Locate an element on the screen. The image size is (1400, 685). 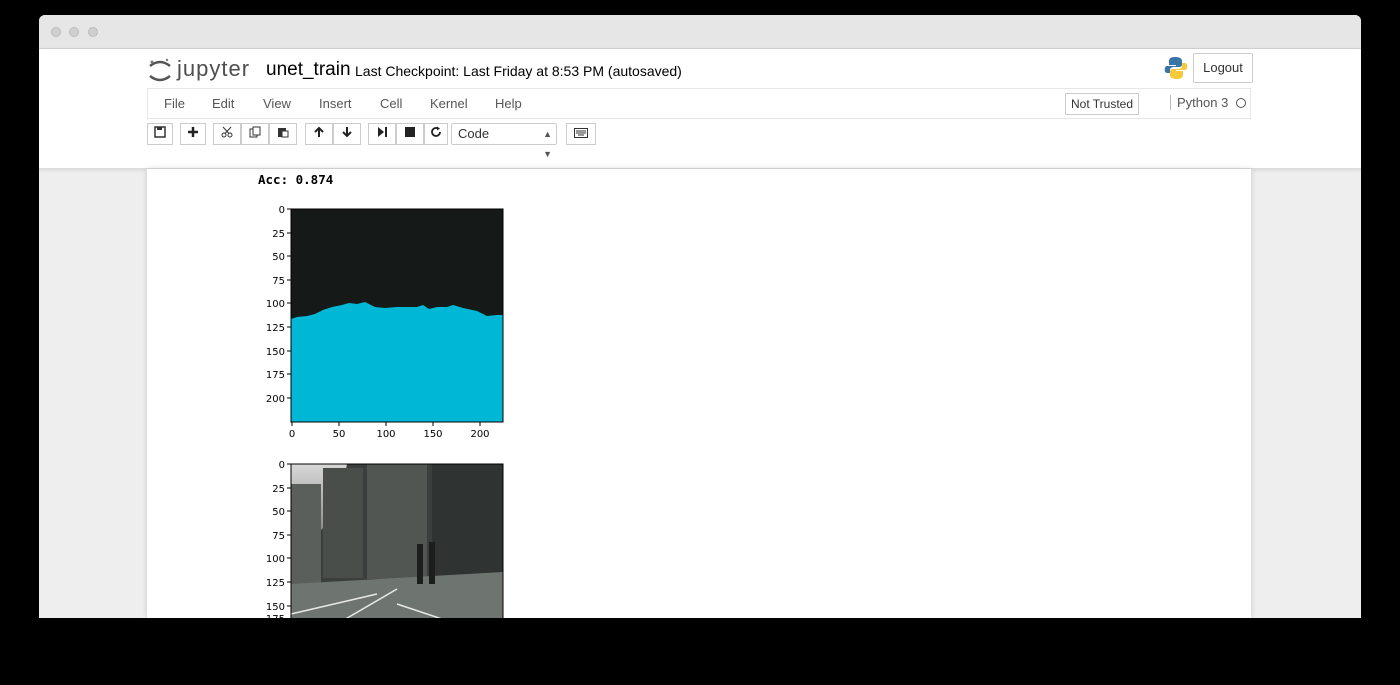
run-button is located at coordinates (382, 134).